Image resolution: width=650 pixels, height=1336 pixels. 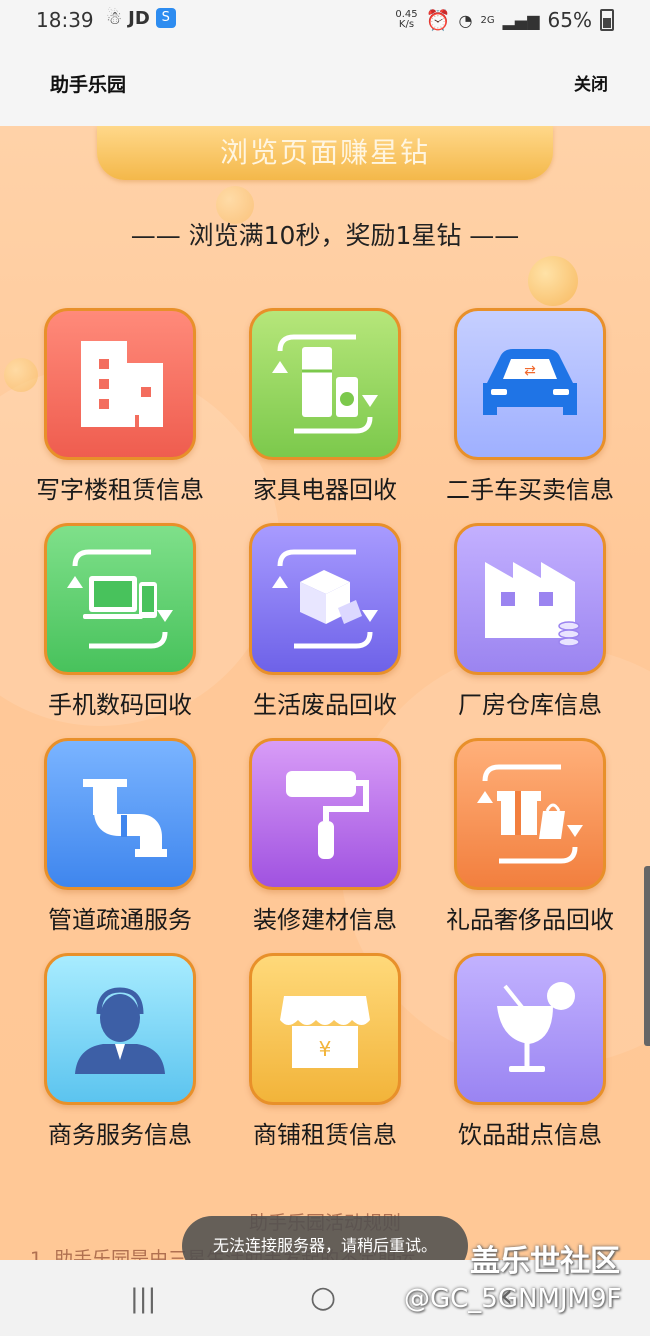 I want to click on grid-item-shop-rental: ¥ 商铺租赁信息, so click(x=325, y=1051).